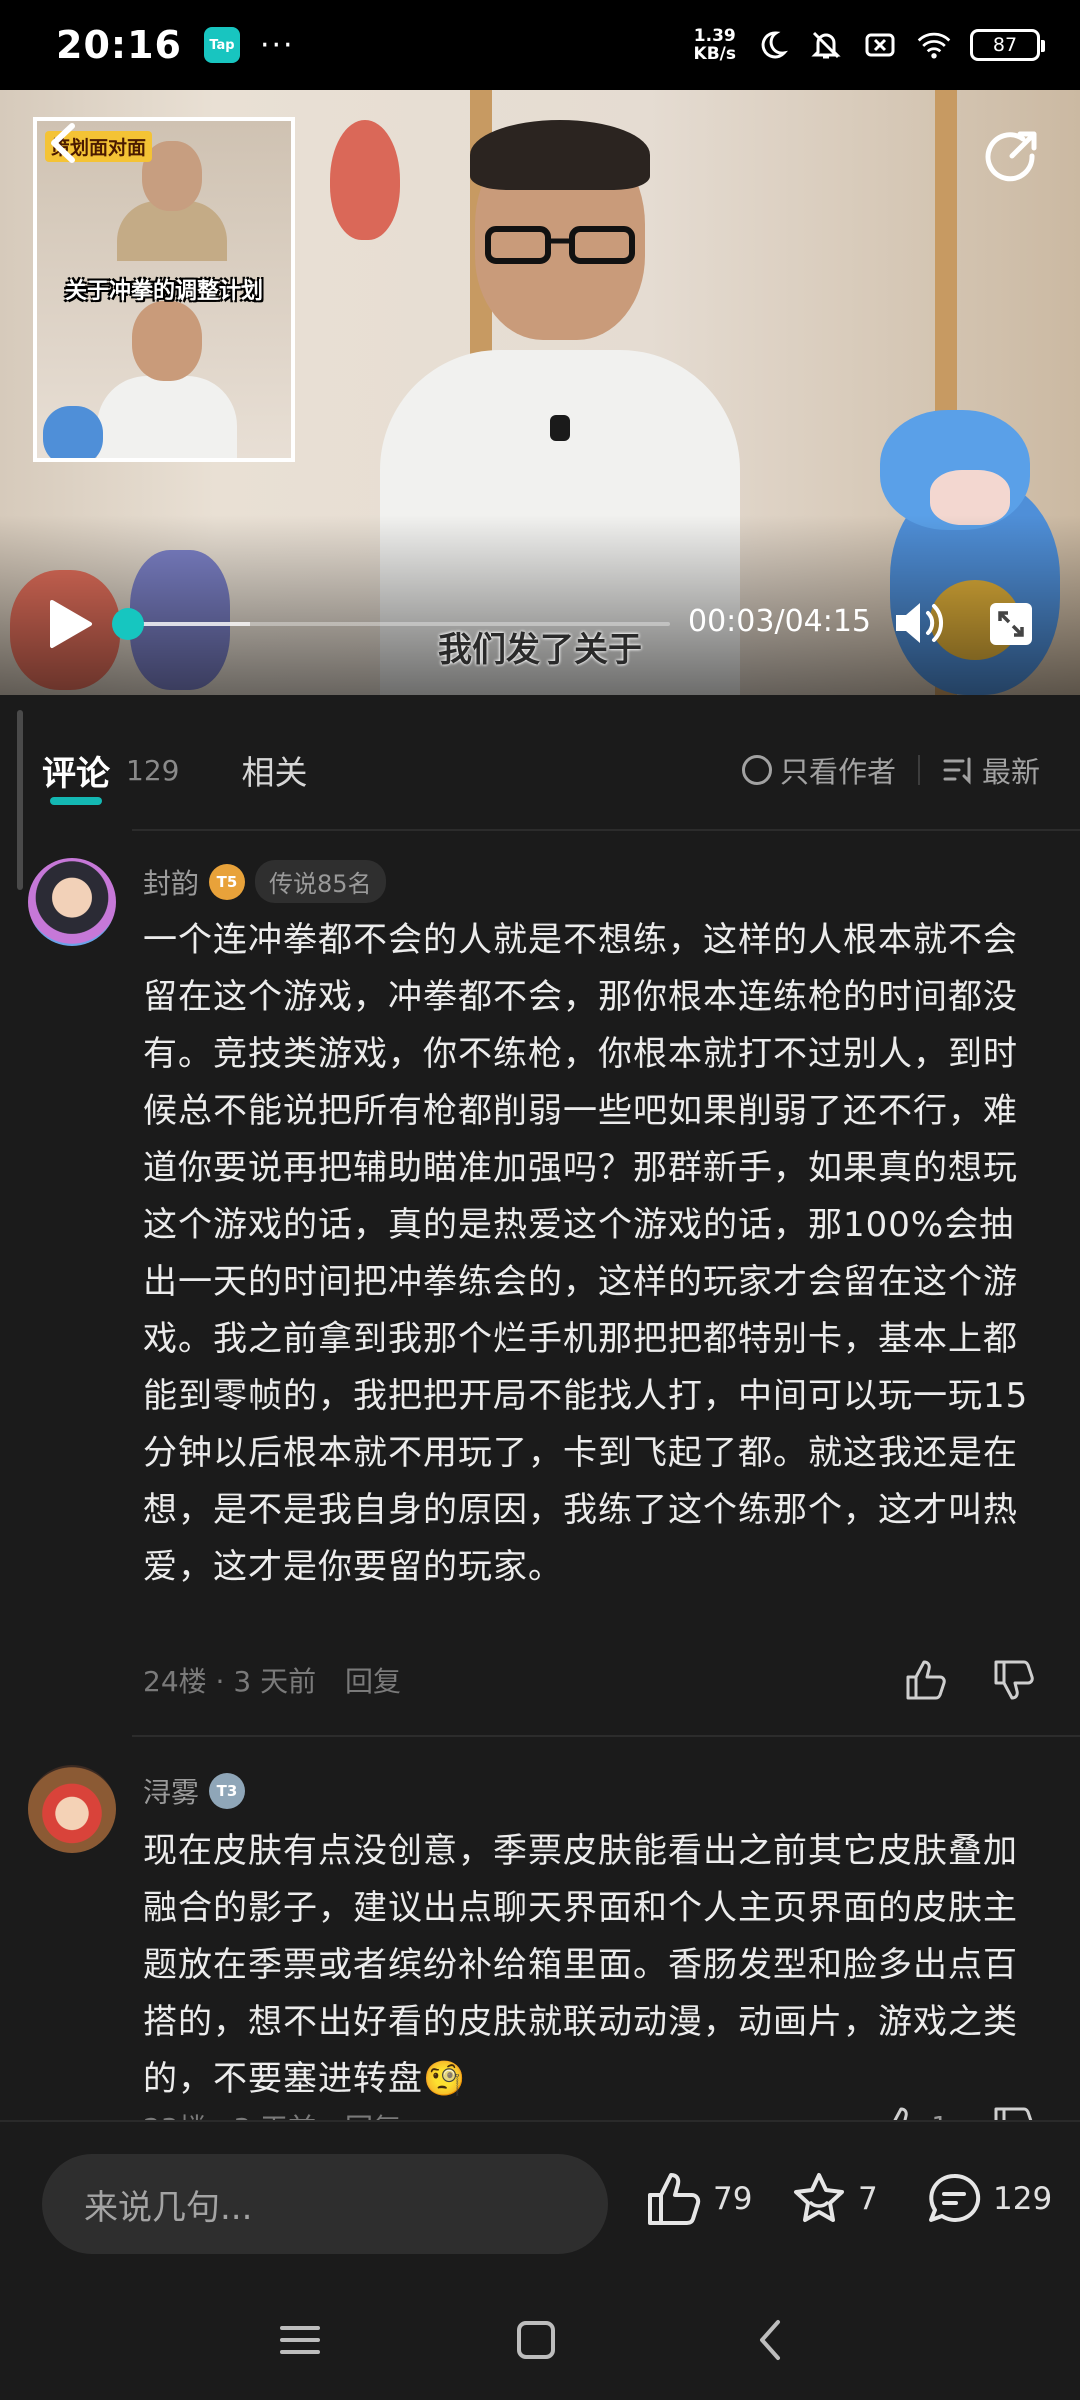 The width and height of the screenshot is (1080, 2400). I want to click on taptap-app-icon: Tap, so click(221, 45).